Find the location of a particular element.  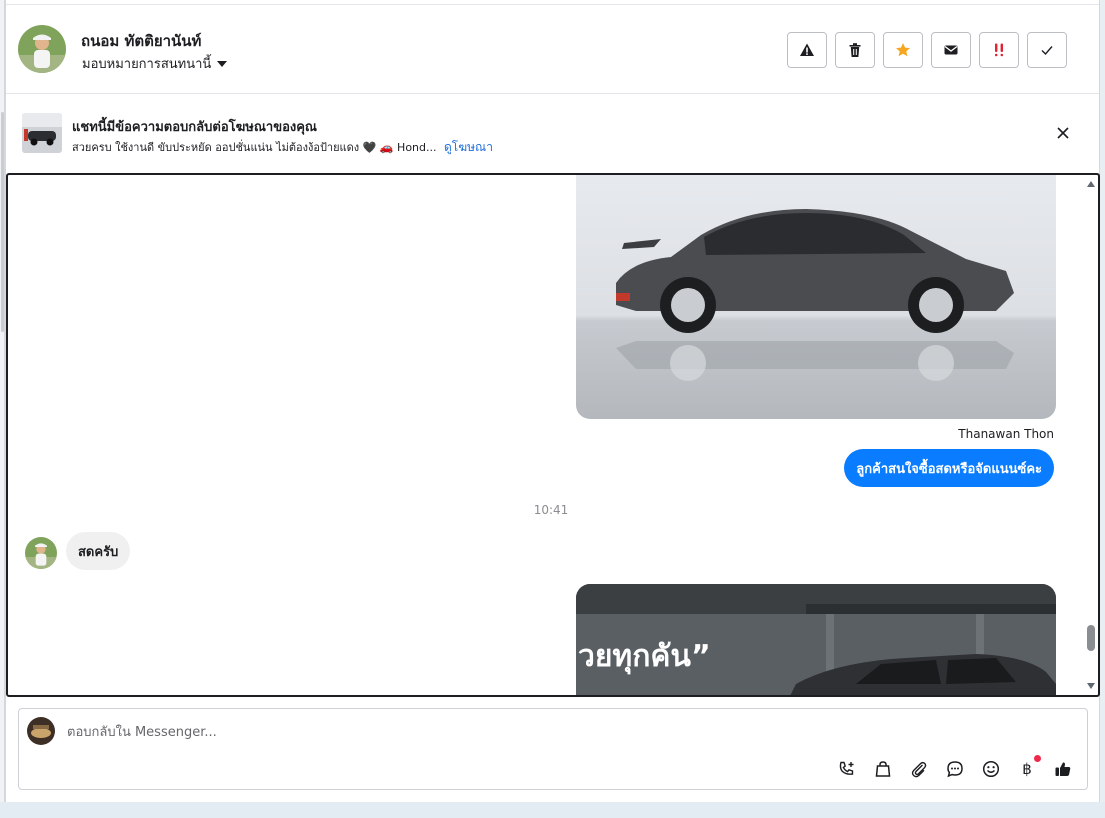

call-button is located at coordinates (847, 769).